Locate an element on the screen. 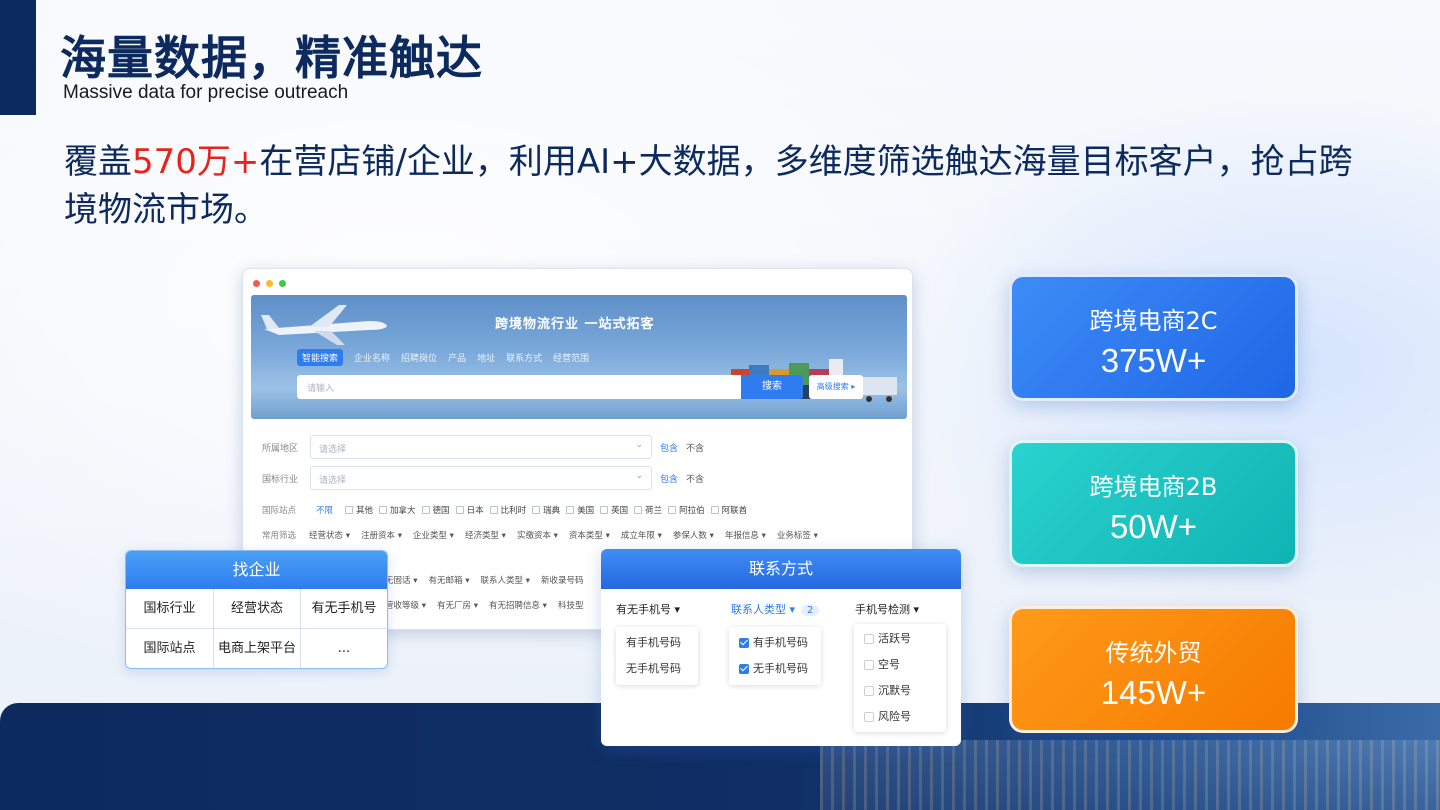  site-checkbox: 加拿大 is located at coordinates (397, 510).